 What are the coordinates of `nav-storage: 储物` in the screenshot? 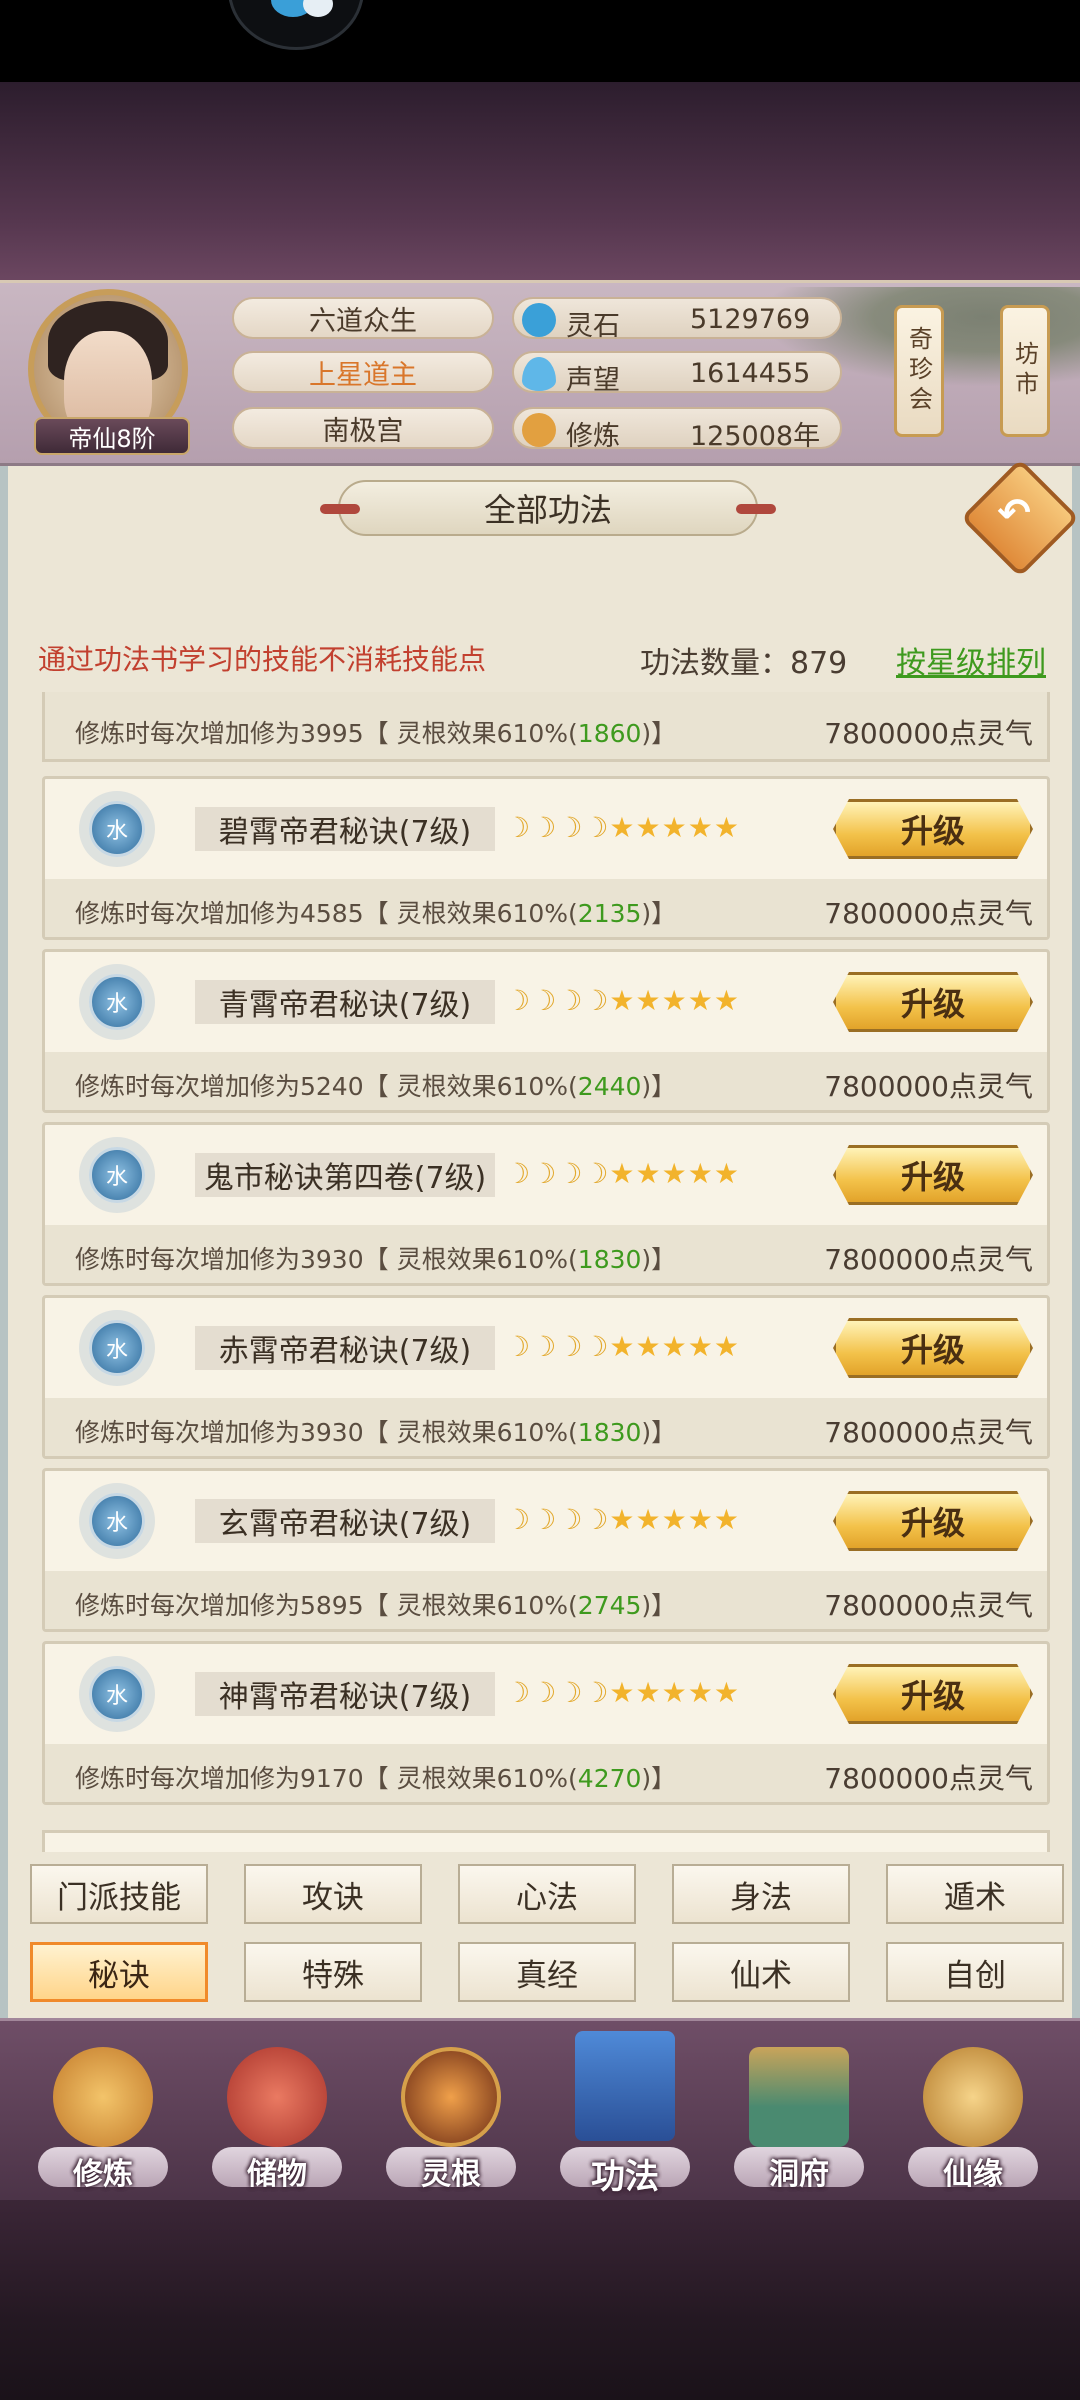 It's located at (277, 2116).